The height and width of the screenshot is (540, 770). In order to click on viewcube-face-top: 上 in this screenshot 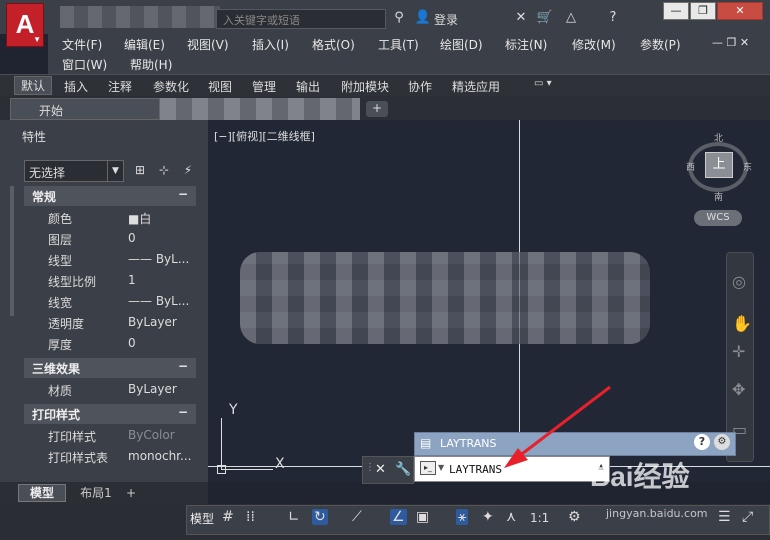, I will do `click(719, 165)`.